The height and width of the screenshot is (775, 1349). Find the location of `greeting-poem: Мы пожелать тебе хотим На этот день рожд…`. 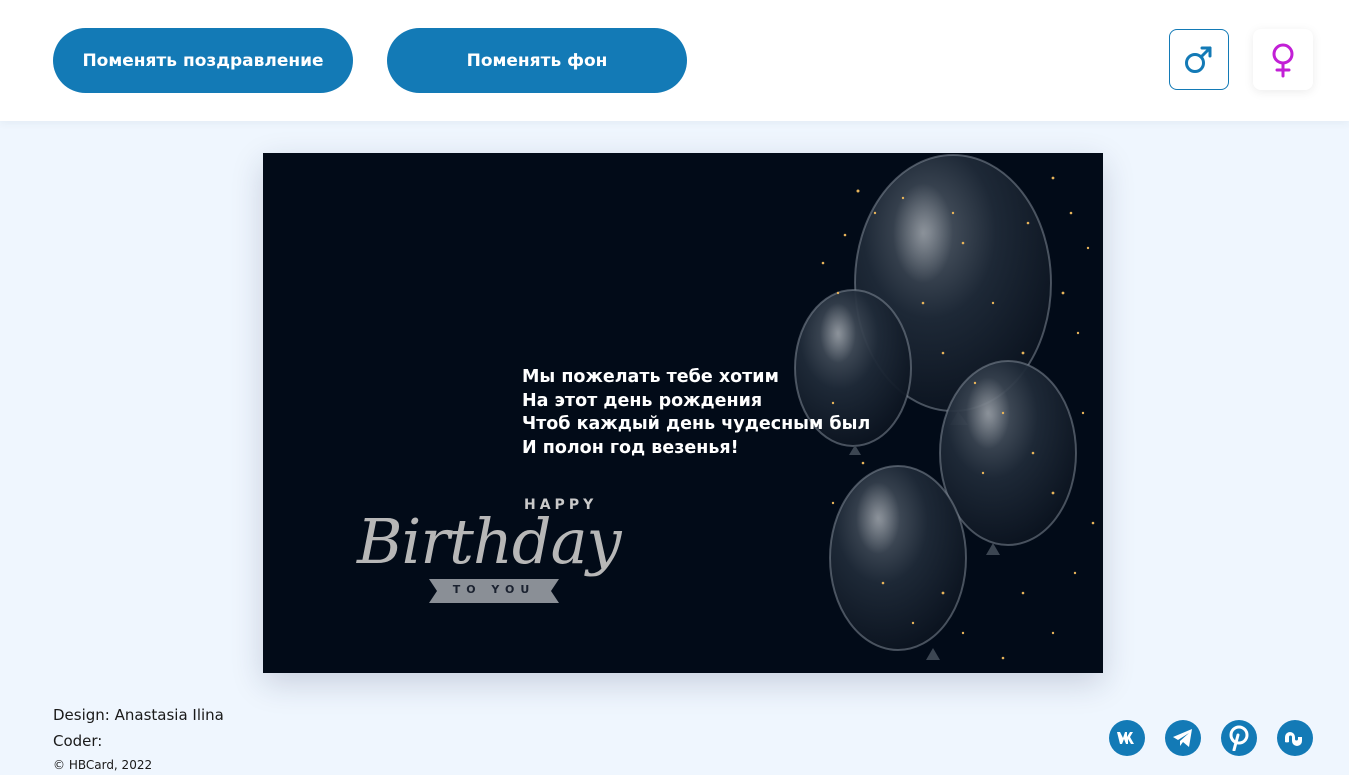

greeting-poem: Мы пожелать тебе хотим На этот день рожд… is located at coordinates (696, 413).